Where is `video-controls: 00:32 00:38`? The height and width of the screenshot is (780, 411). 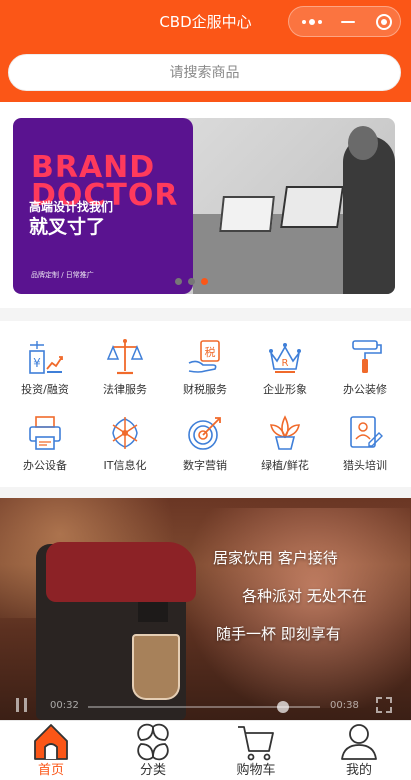
video-controls: 00:32 00:38 is located at coordinates (205, 705).